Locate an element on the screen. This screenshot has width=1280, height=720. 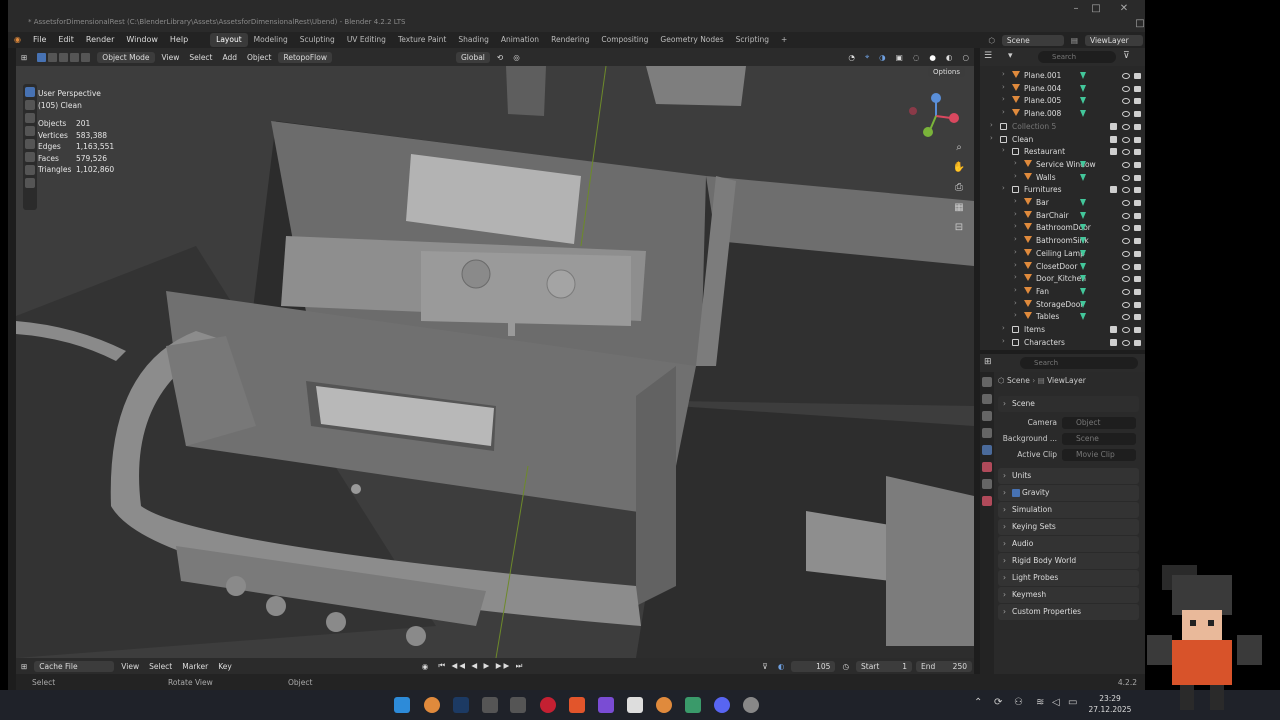
outliner-row: › Restaurant is located at coordinates (1062, 152).